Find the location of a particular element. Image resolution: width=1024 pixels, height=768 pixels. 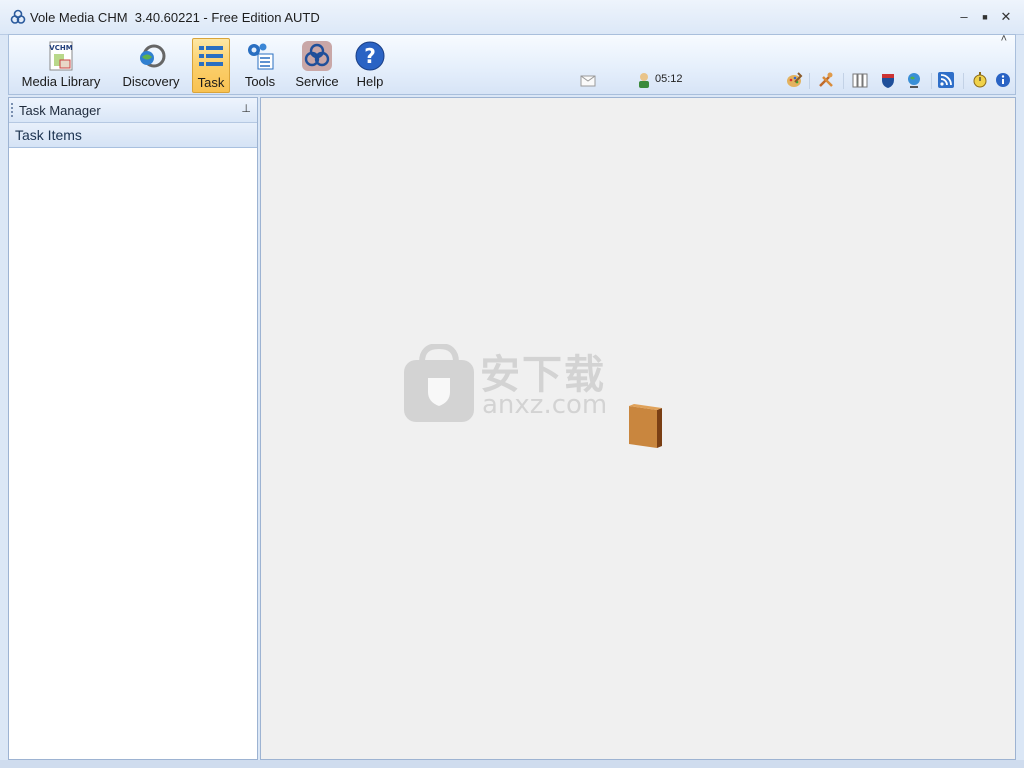

close-button: ✕ is located at coordinates (1006, 17).